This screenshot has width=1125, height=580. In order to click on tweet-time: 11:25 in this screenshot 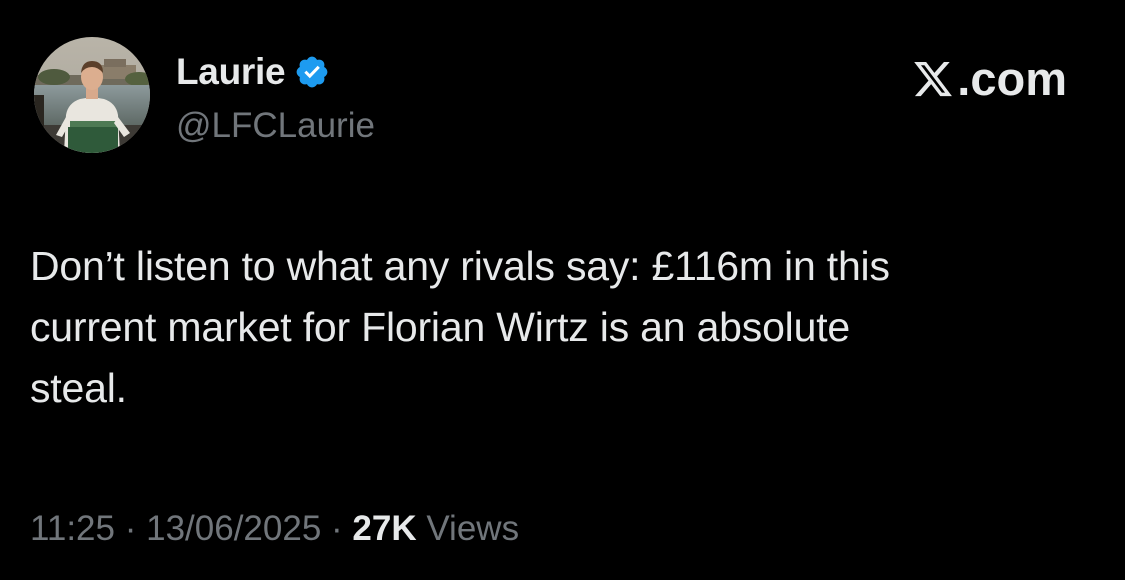, I will do `click(72, 528)`.